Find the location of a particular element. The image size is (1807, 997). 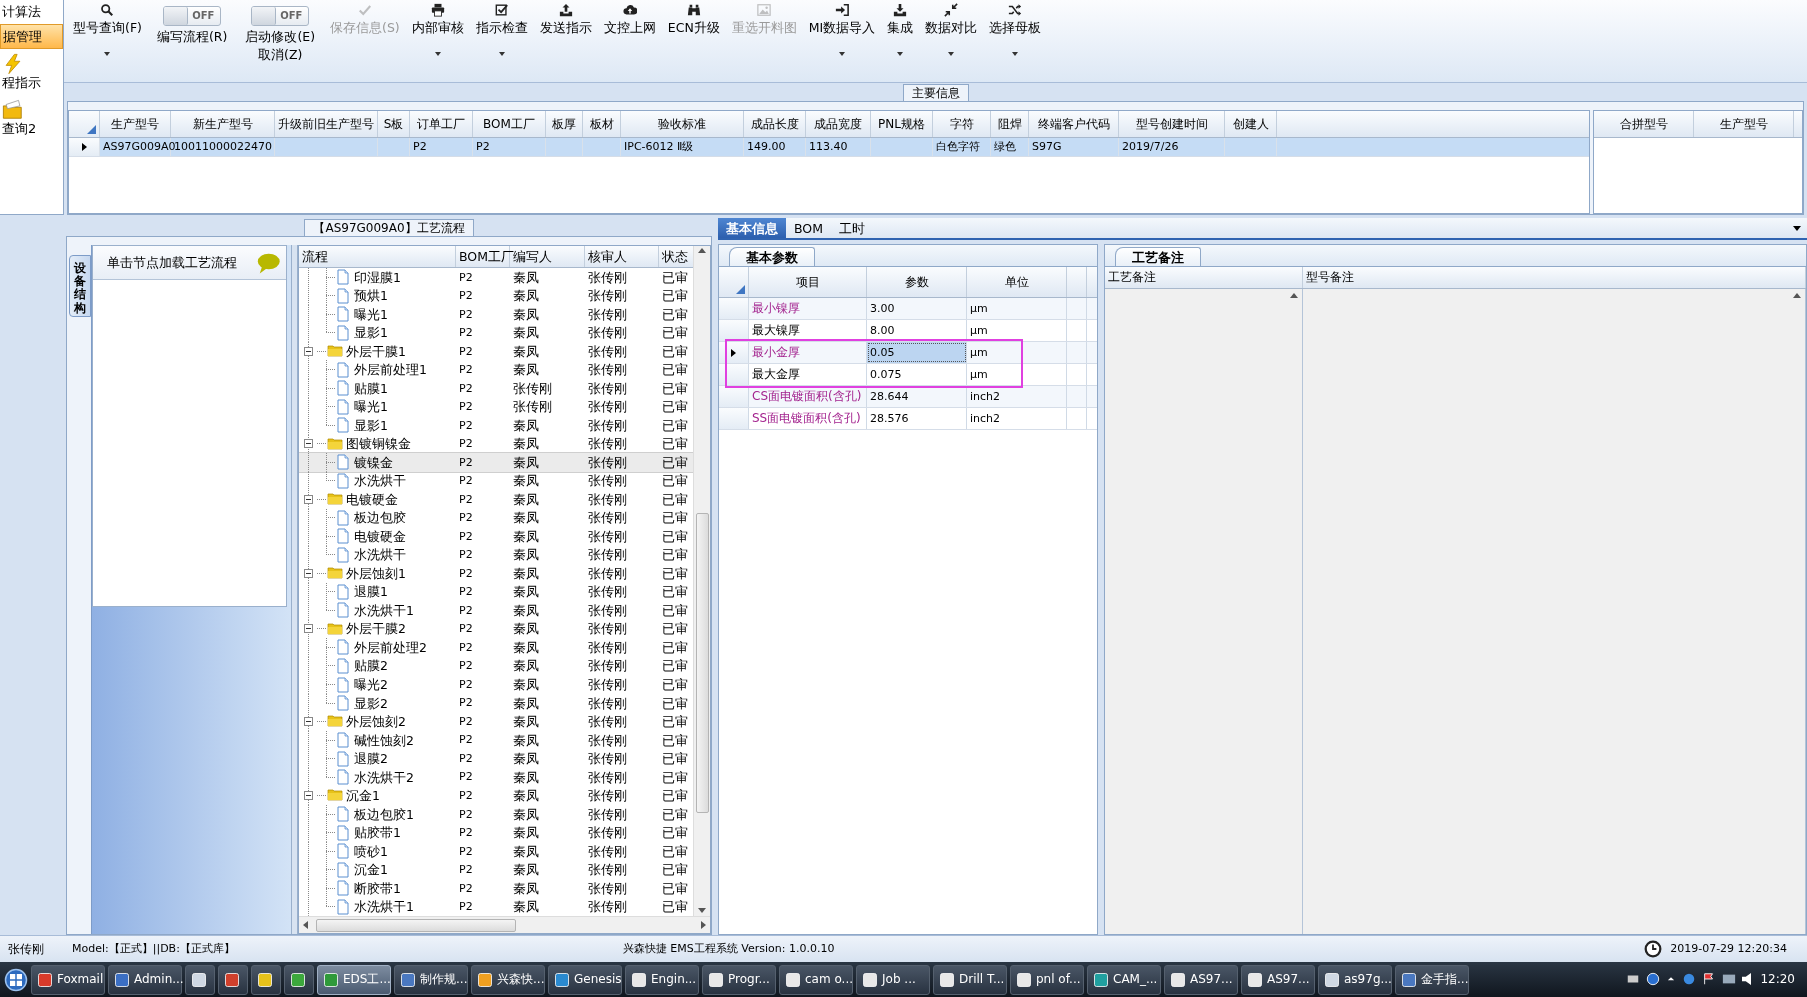

column-header: 工艺备注 is located at coordinates (1204, 277).